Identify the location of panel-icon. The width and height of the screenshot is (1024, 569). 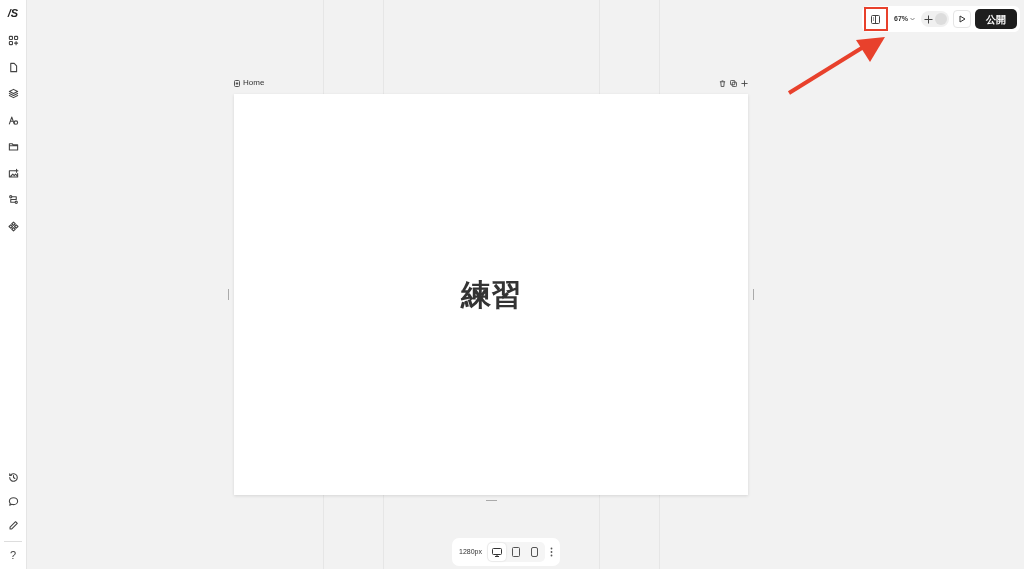
(876, 19).